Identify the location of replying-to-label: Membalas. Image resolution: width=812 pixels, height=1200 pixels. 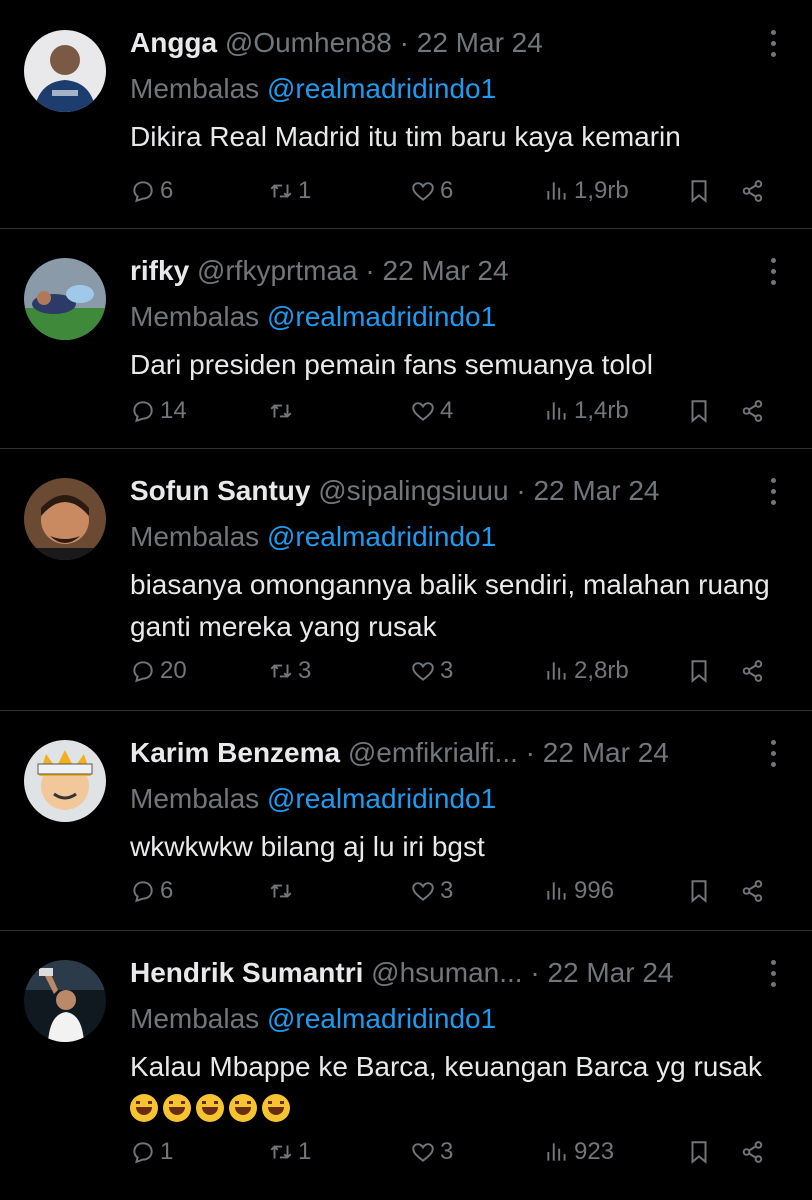
(195, 536).